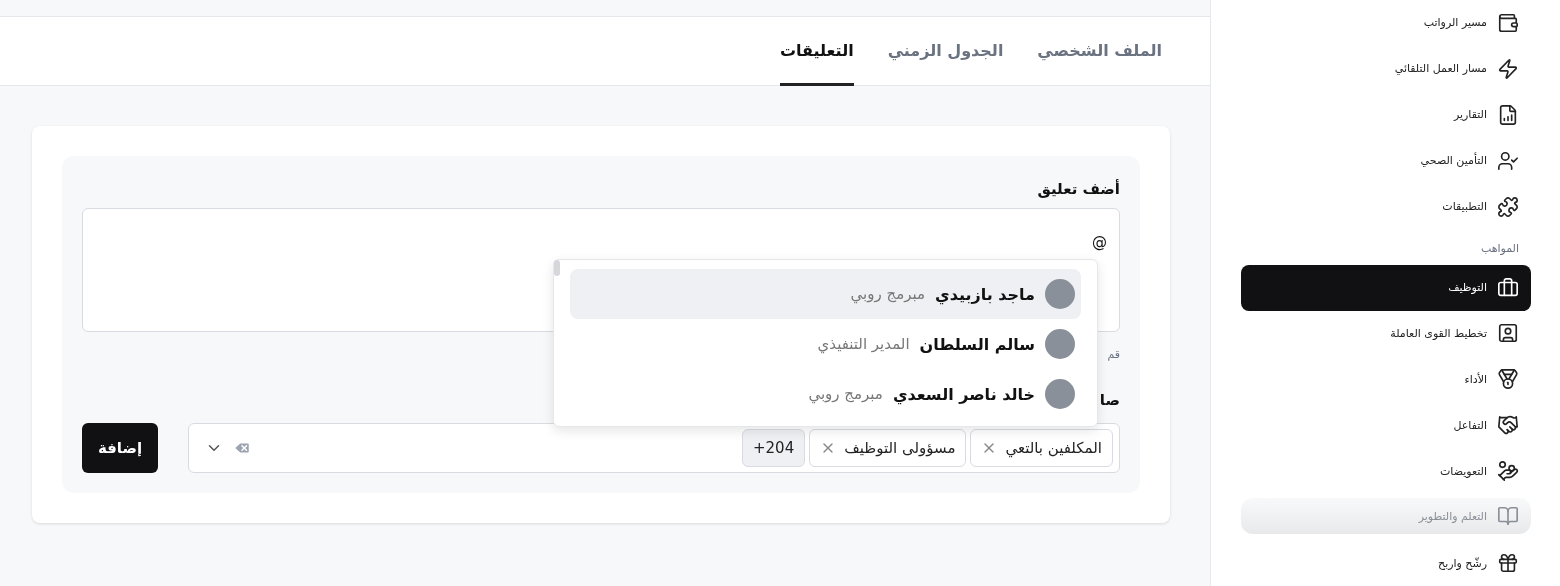  What do you see at coordinates (557, 268) in the screenshot?
I see `scrollbar-thumb` at bounding box center [557, 268].